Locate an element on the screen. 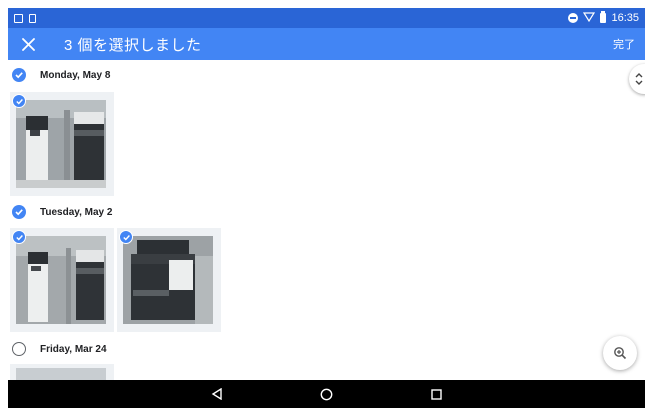 The height and width of the screenshot is (408, 645). close-button is located at coordinates (28, 44).